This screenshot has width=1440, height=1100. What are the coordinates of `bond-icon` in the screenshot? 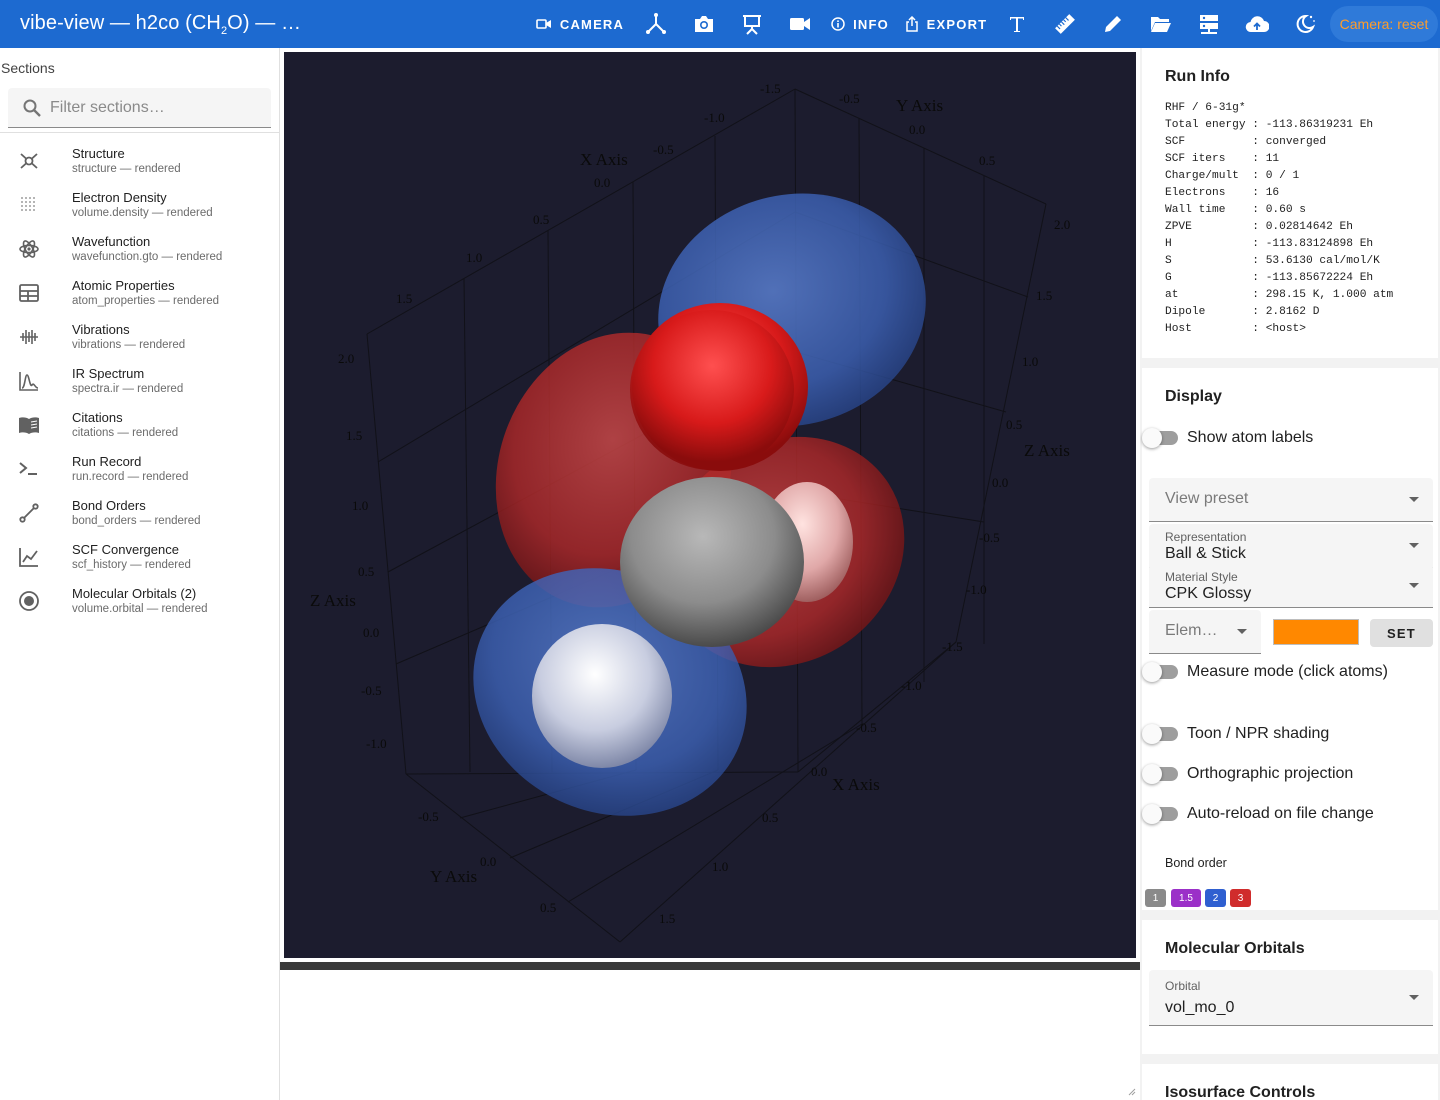 It's located at (29, 513).